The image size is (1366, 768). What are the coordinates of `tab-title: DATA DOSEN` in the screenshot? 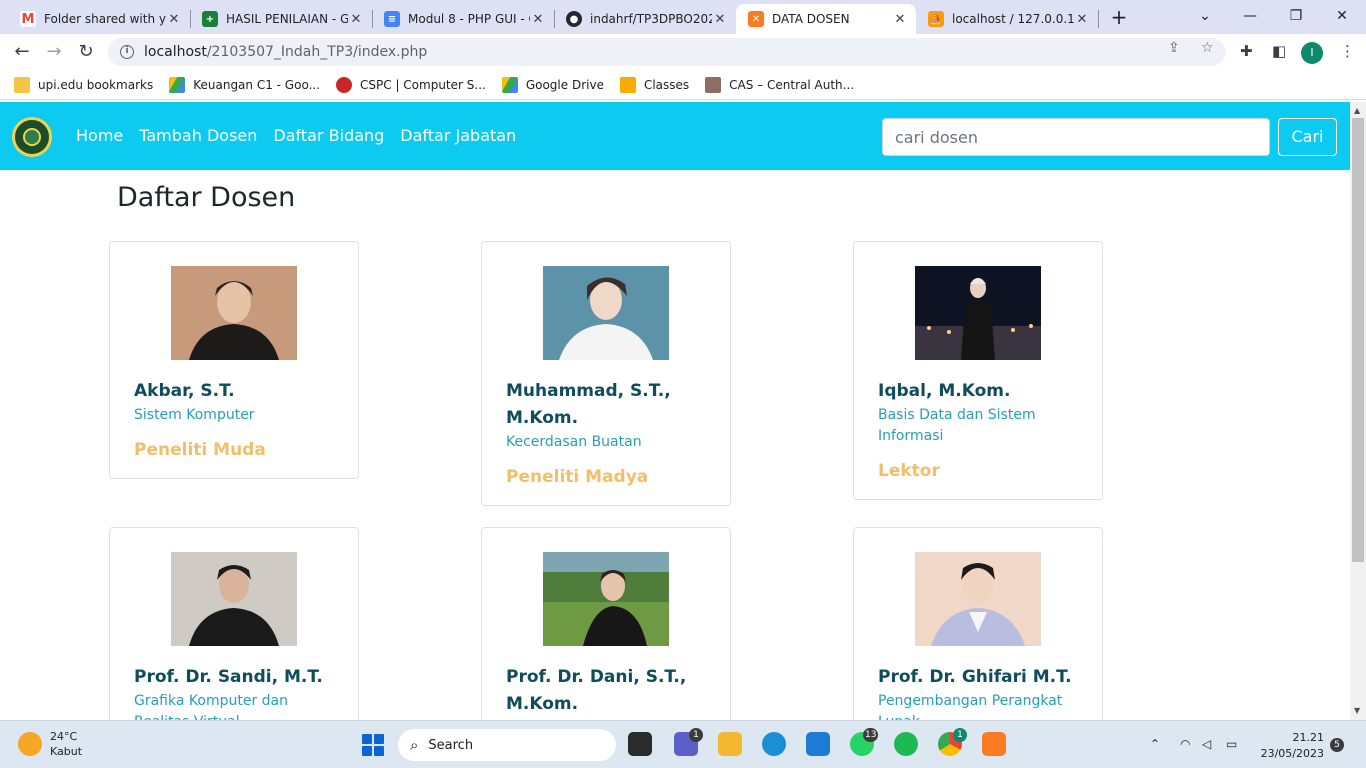 It's located at (811, 19).